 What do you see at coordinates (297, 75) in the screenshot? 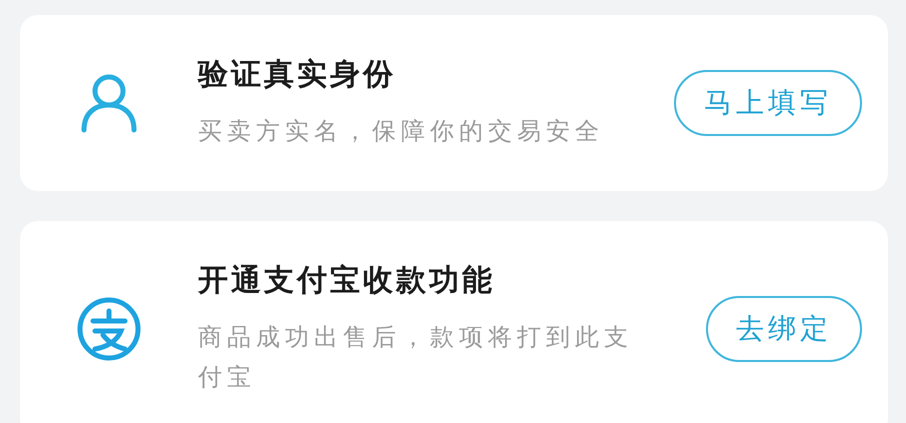
I see `card-title: 验证真实身份` at bounding box center [297, 75].